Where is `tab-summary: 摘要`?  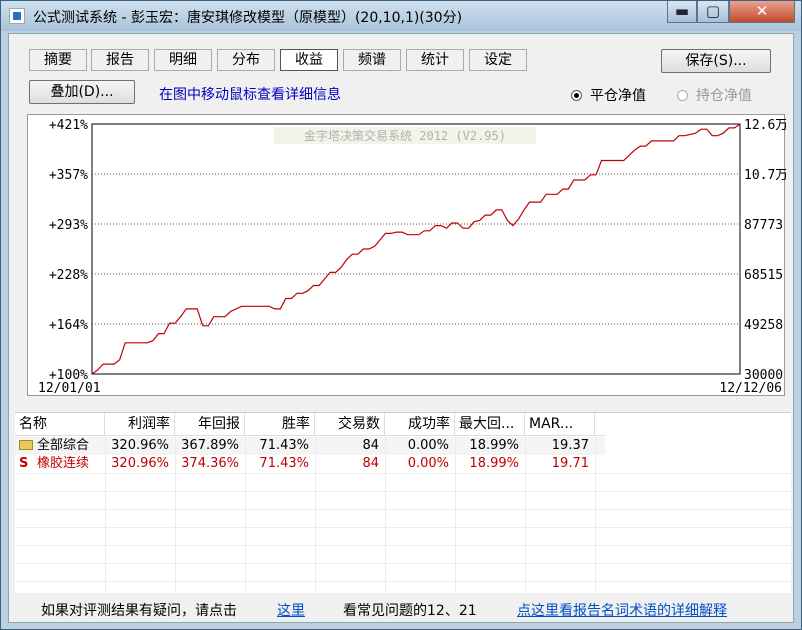
tab-summary: 摘要 is located at coordinates (58, 60).